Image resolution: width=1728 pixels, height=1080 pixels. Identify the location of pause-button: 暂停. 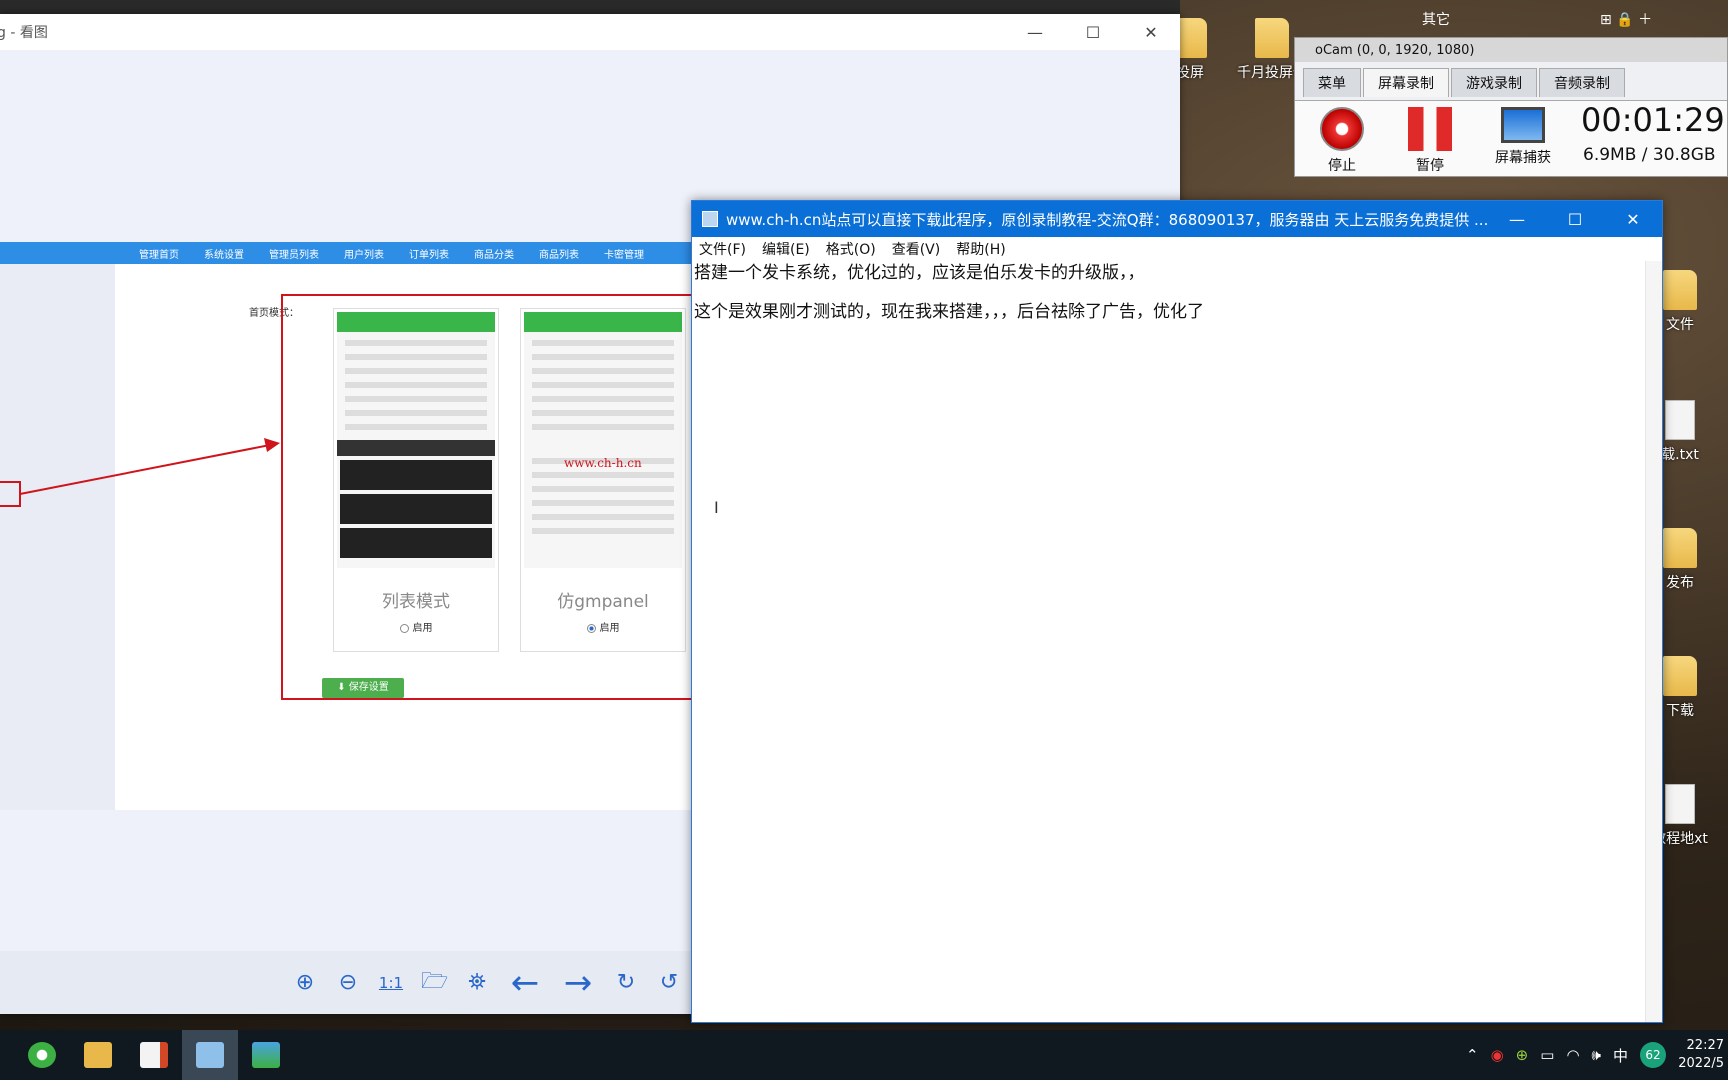
(1430, 141).